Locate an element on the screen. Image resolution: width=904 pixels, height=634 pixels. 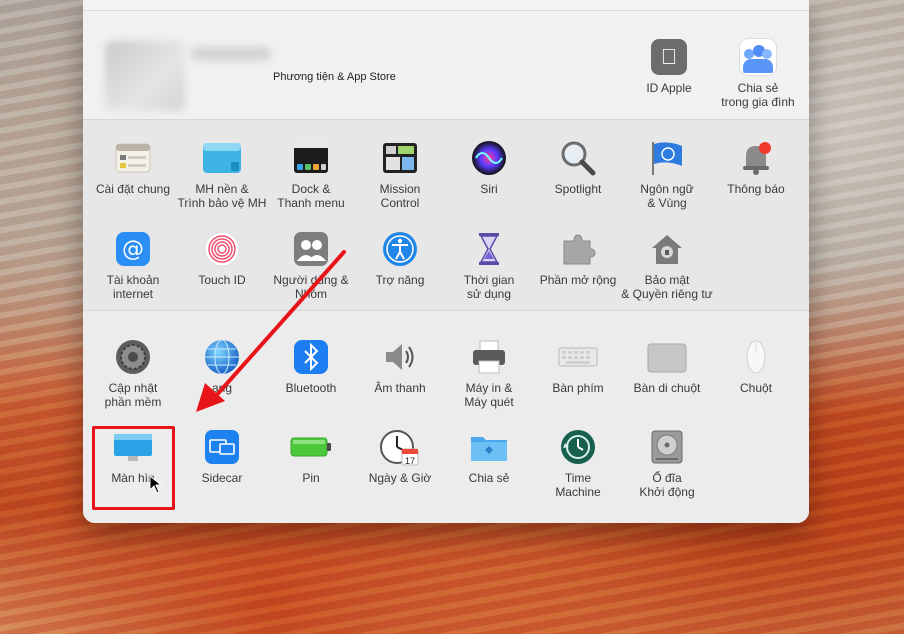
account-name-blurred is located at coordinates (231, 54).